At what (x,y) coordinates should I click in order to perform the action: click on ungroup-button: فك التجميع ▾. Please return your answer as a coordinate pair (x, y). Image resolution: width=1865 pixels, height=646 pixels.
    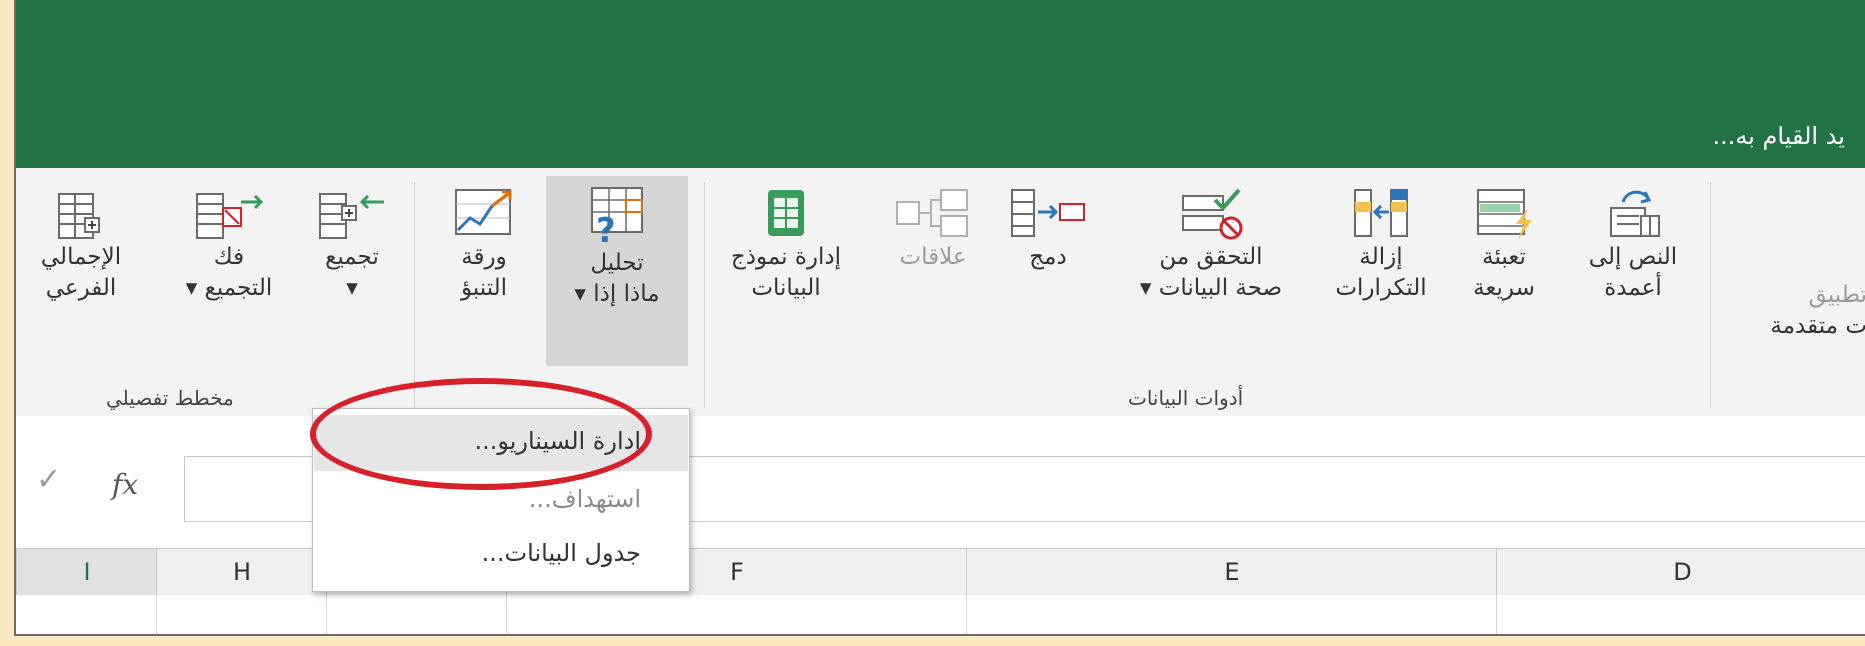
    Looking at the image, I should click on (229, 275).